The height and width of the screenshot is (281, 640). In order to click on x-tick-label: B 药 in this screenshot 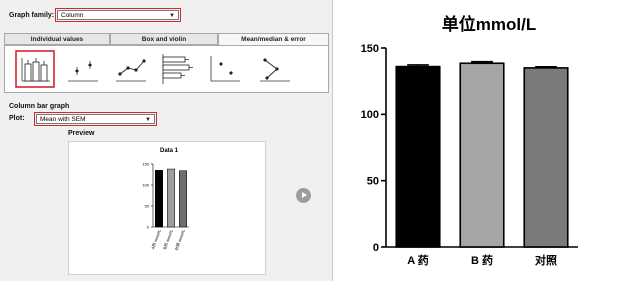, I will do `click(482, 260)`.